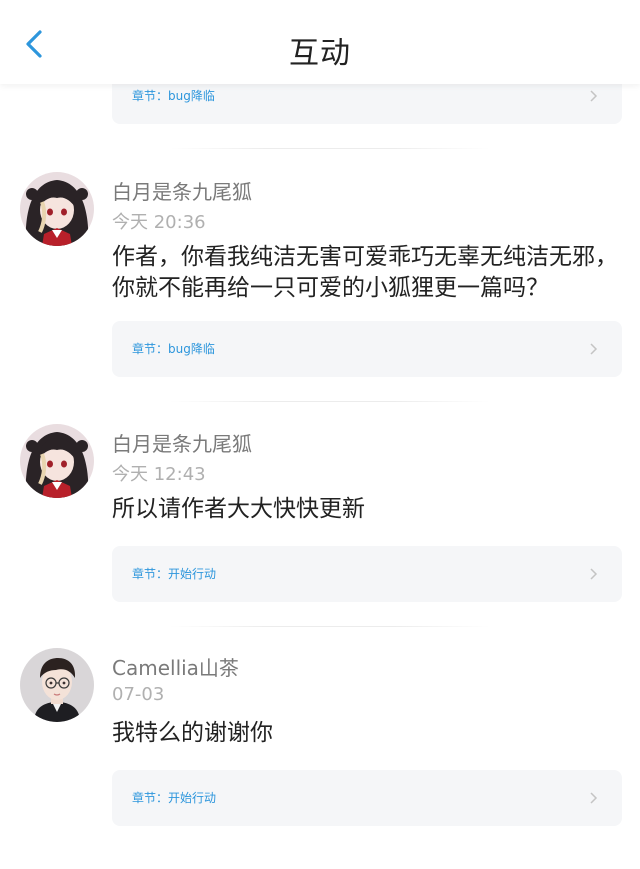 The height and width of the screenshot is (869, 640). What do you see at coordinates (320, 53) in the screenshot?
I see `page-title: 互动` at bounding box center [320, 53].